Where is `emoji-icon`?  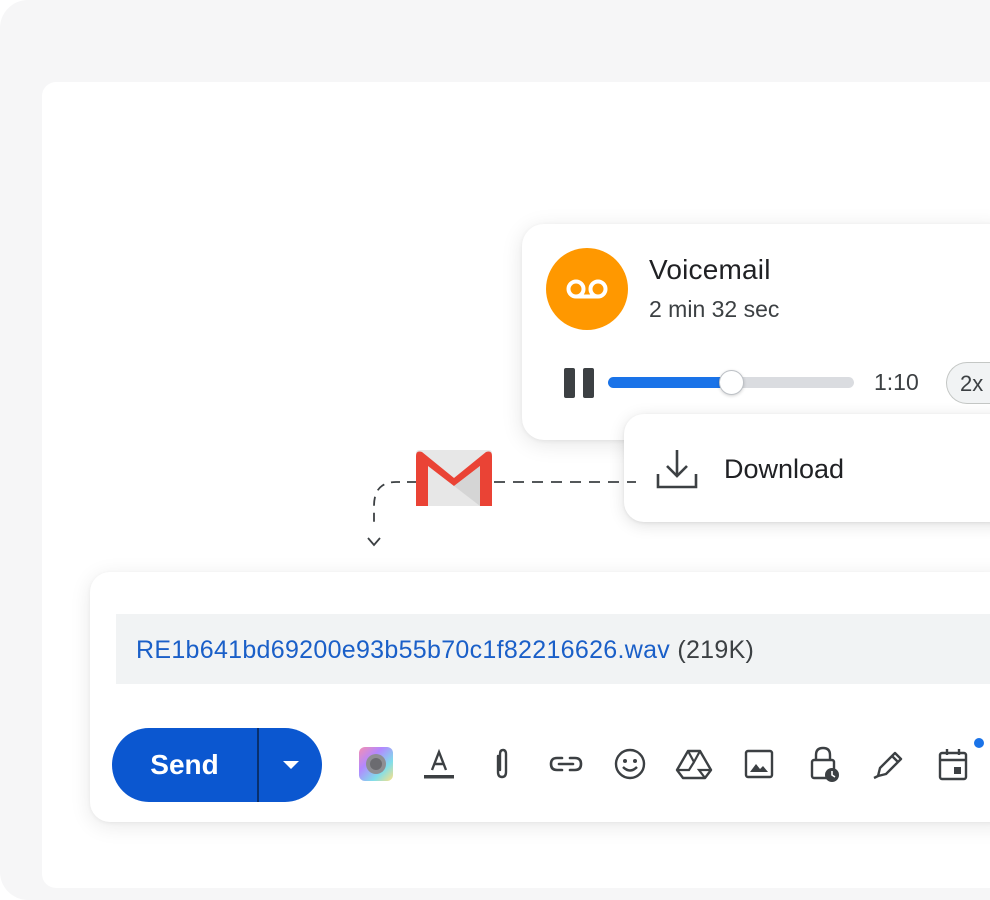 emoji-icon is located at coordinates (630, 764).